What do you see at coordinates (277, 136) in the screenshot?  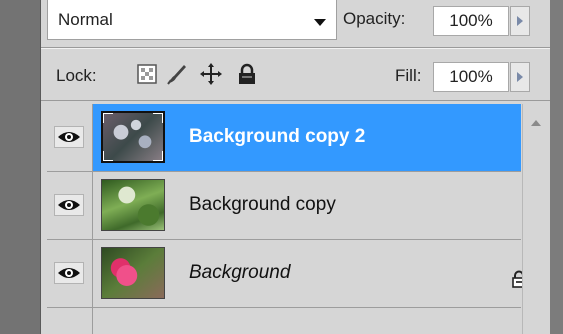 I see `layer-name: Background copy 2` at bounding box center [277, 136].